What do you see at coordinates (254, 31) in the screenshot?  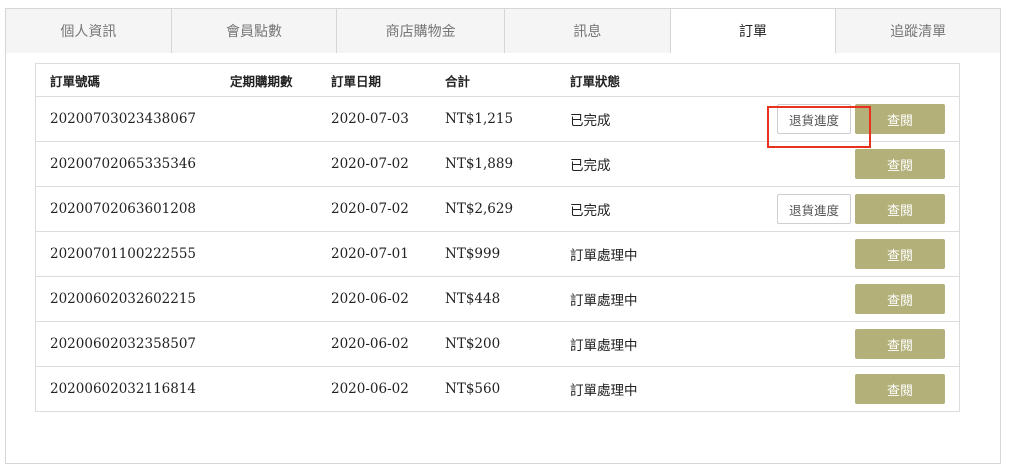 I see `tab-member-points: 會員點數` at bounding box center [254, 31].